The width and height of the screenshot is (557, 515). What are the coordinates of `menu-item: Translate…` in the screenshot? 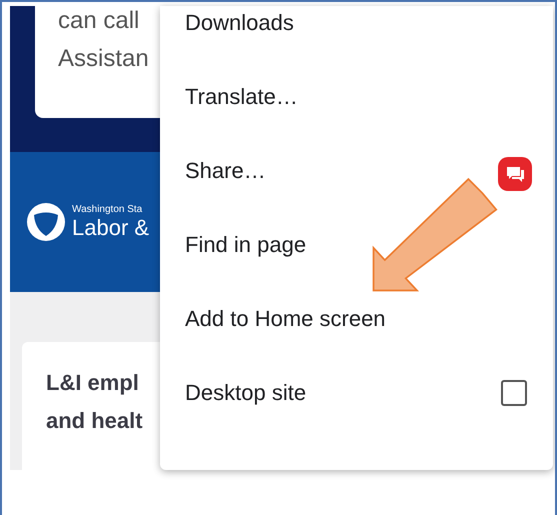 It's located at (356, 97).